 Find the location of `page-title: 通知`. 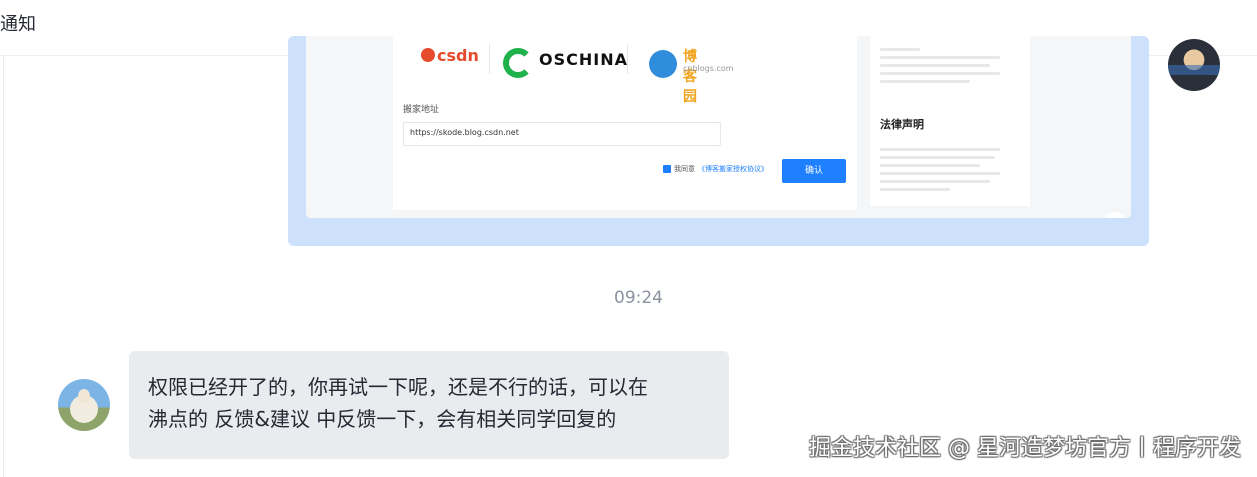

page-title: 通知 is located at coordinates (18, 24).